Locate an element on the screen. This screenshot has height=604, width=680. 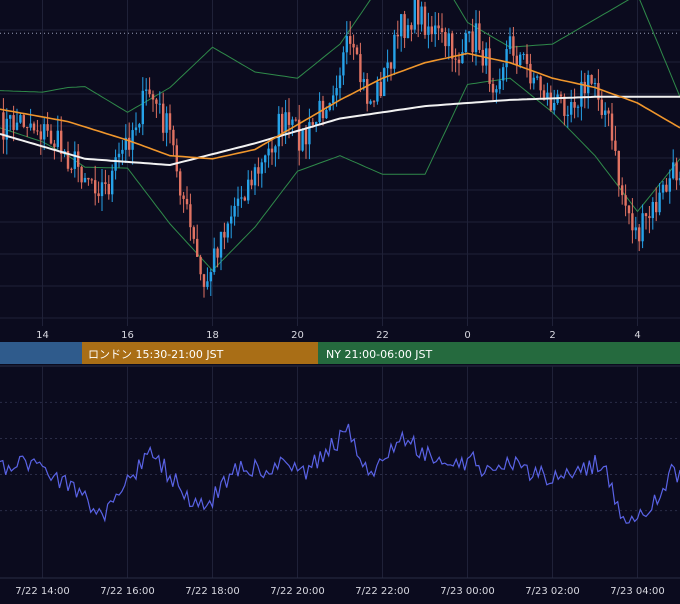
price-axis-tick-label: 20 is located at coordinates (297, 335).